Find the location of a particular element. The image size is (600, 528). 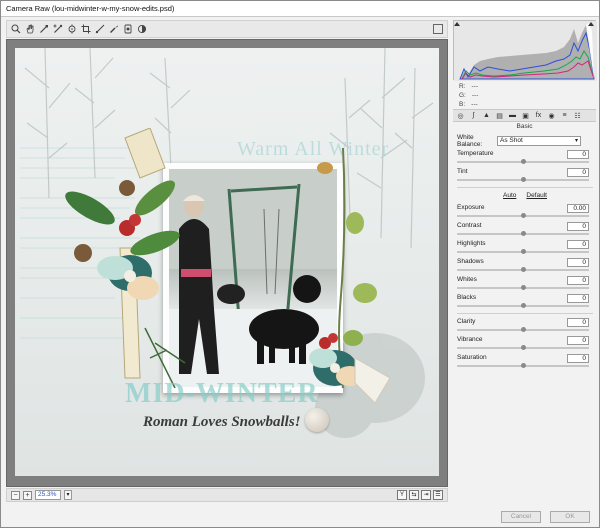

mid-winter-wordart: MID-WINTER is located at coordinates (222, 393).